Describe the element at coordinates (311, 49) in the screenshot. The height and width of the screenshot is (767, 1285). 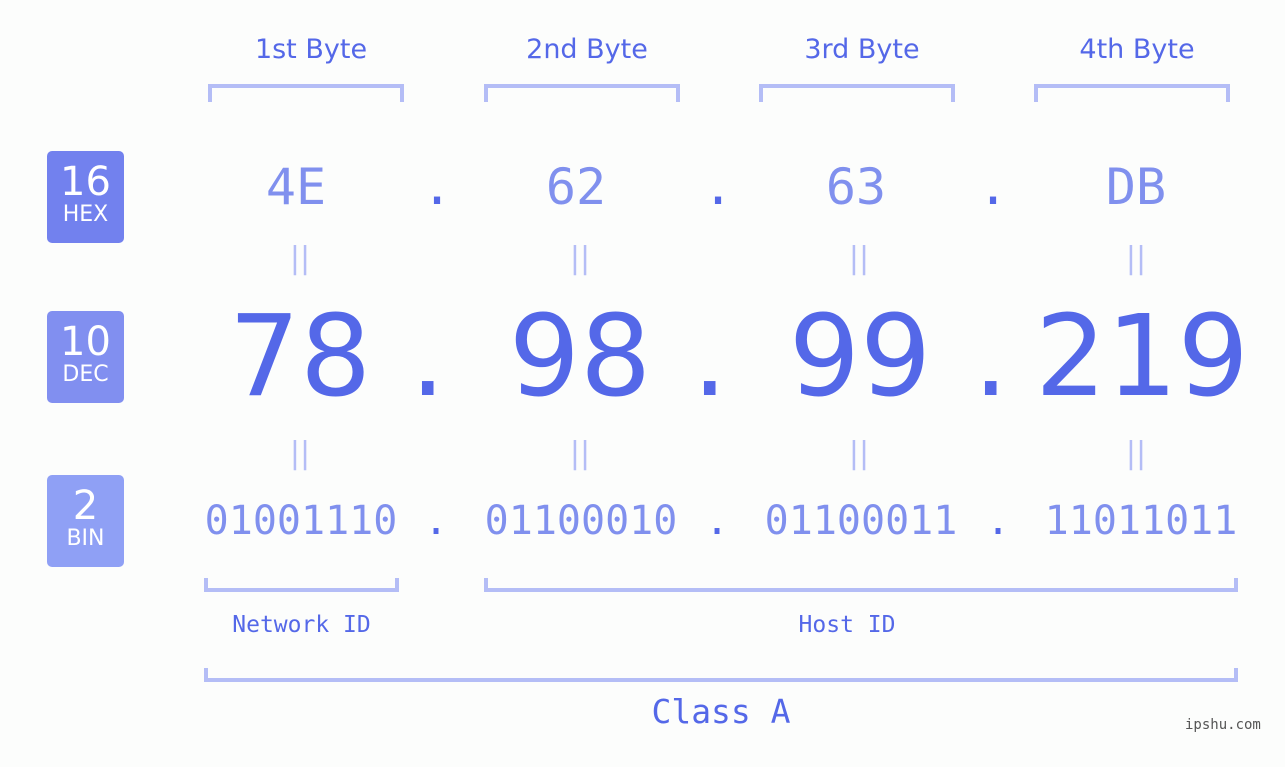
I see `byte-label-1: 1st Byte` at that location.